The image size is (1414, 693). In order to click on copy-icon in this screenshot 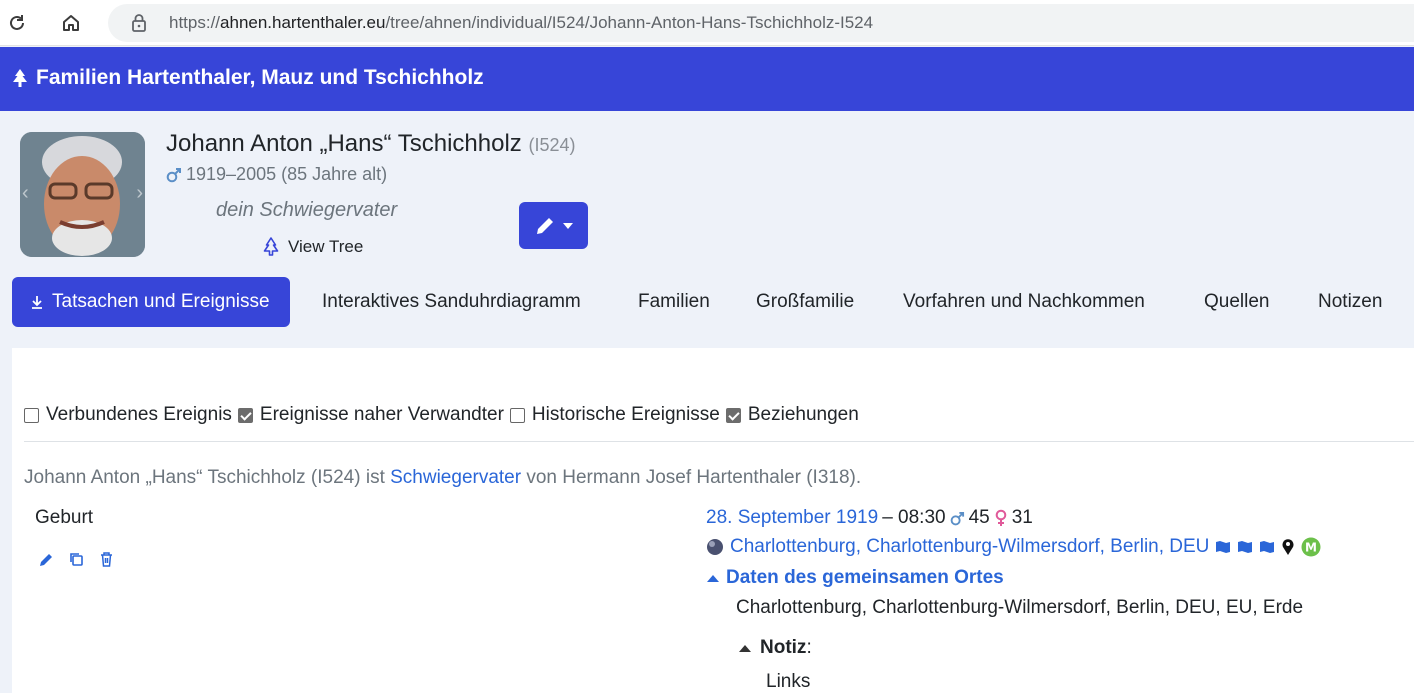, I will do `click(76, 559)`.